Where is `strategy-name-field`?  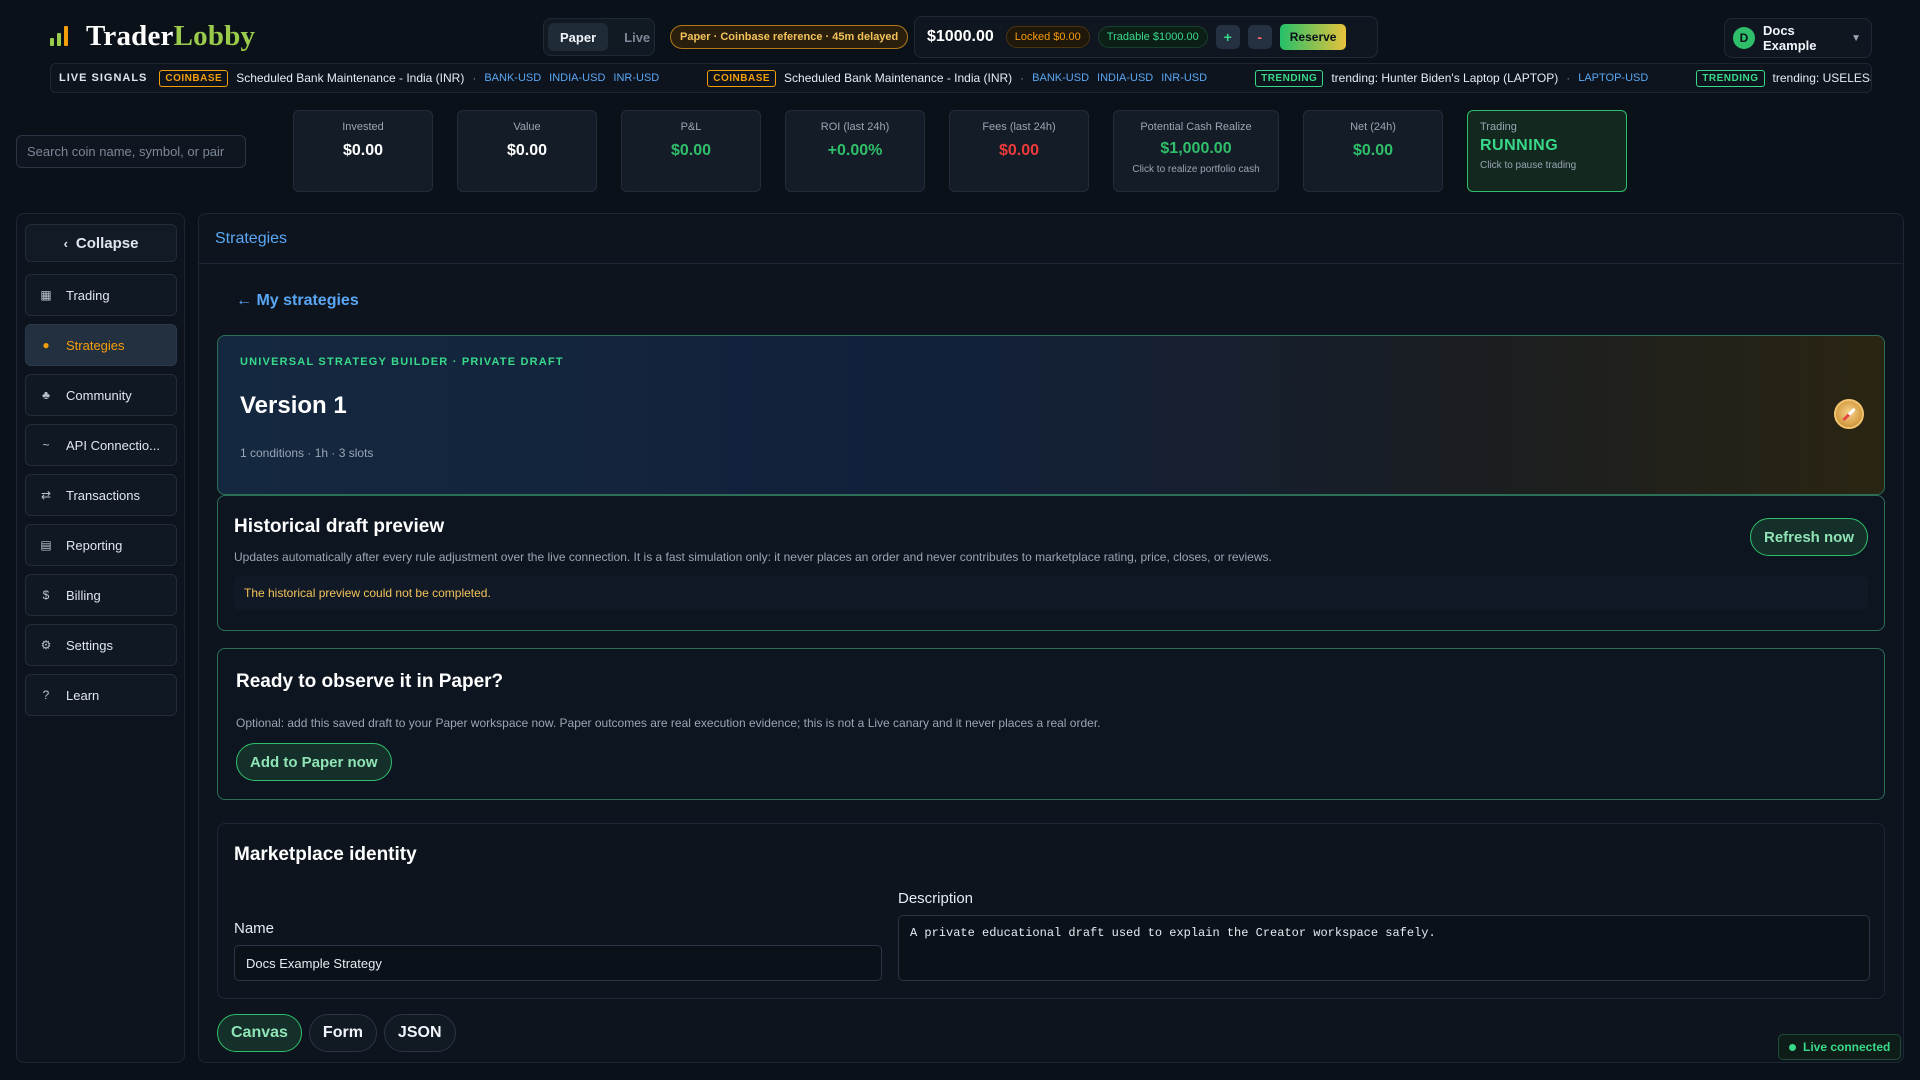
strategy-name-field is located at coordinates (558, 963).